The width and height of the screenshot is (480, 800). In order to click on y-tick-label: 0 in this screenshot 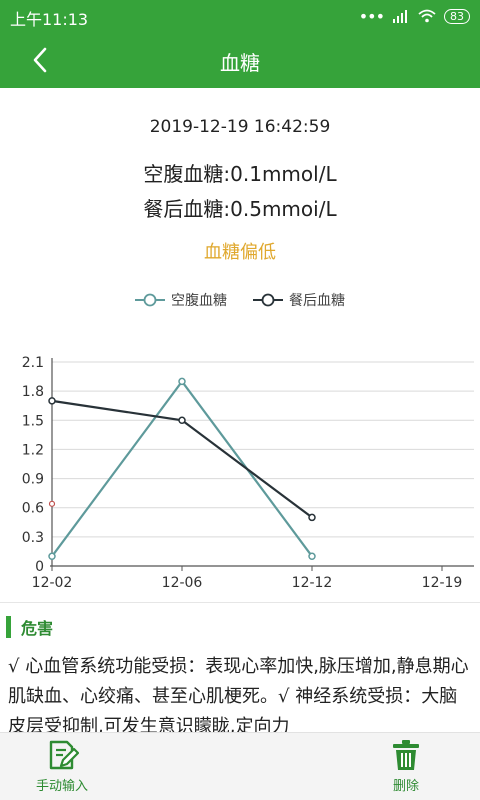, I will do `click(39, 567)`.